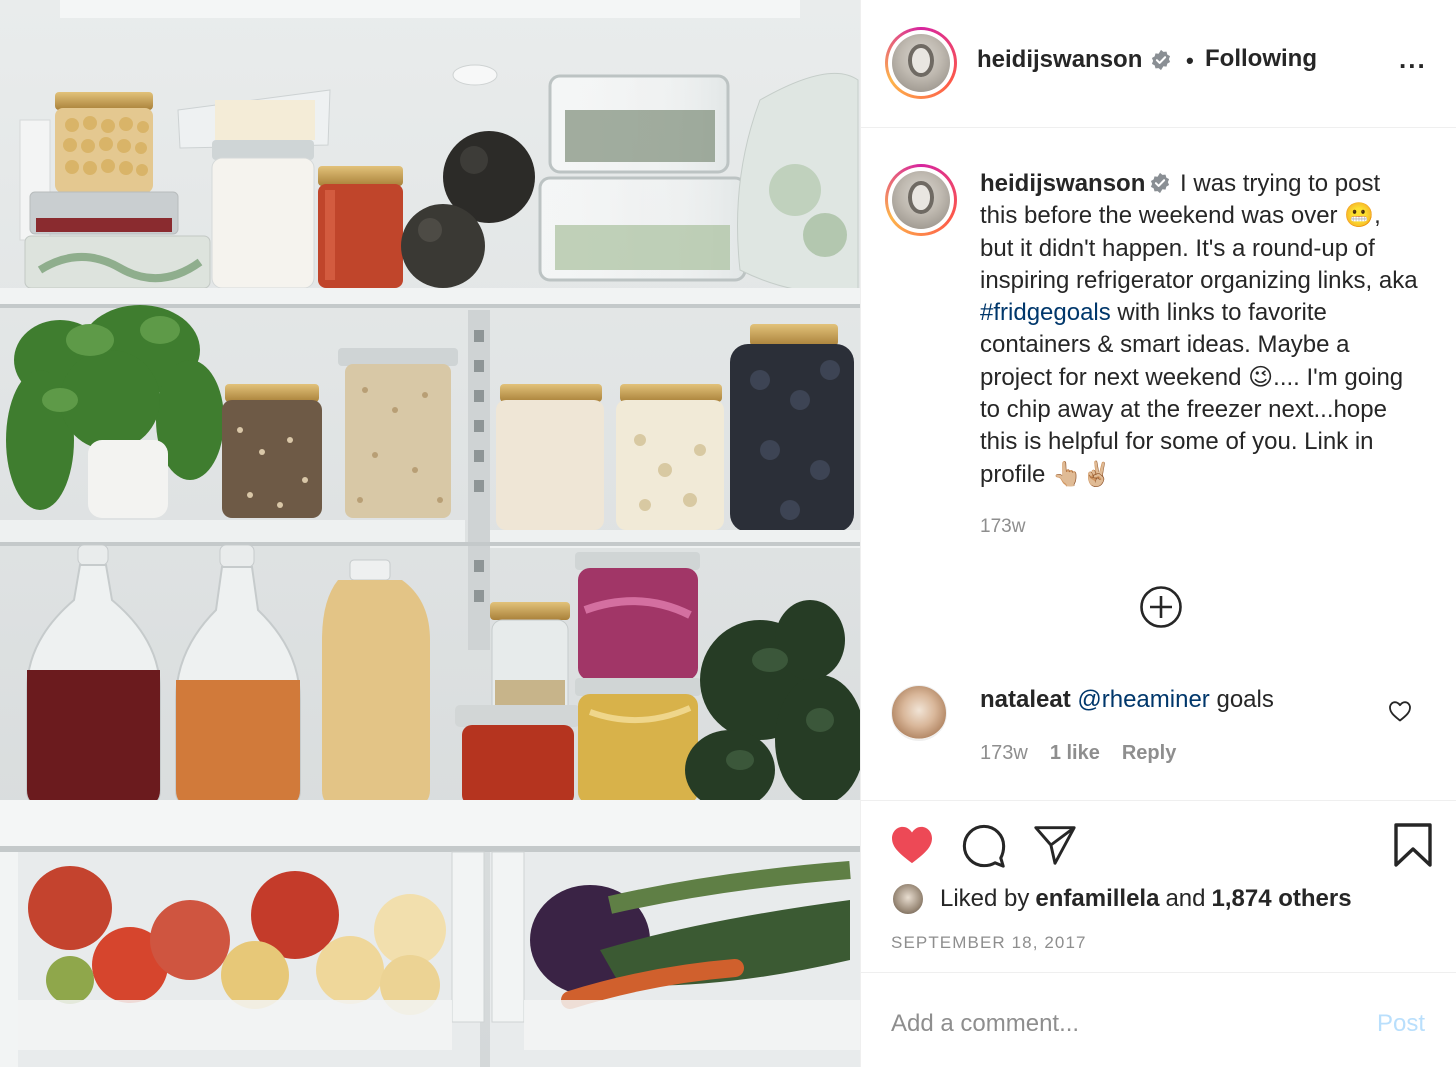 The image size is (1456, 1067). What do you see at coordinates (1045, 312) in the screenshot?
I see `caption-hashtag: #fridgegoals` at bounding box center [1045, 312].